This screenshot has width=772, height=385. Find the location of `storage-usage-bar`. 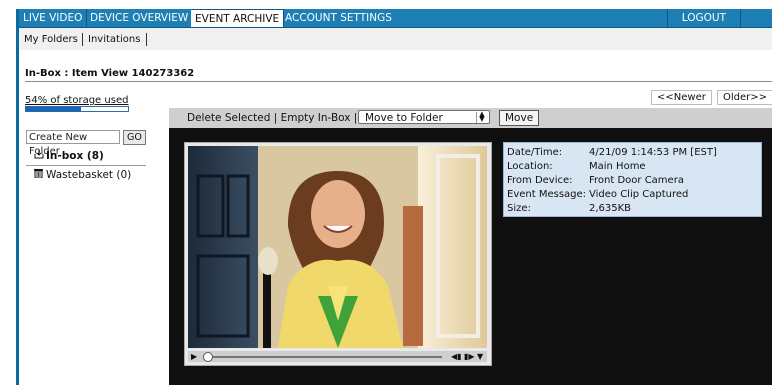

storage-usage-bar is located at coordinates (77, 109).